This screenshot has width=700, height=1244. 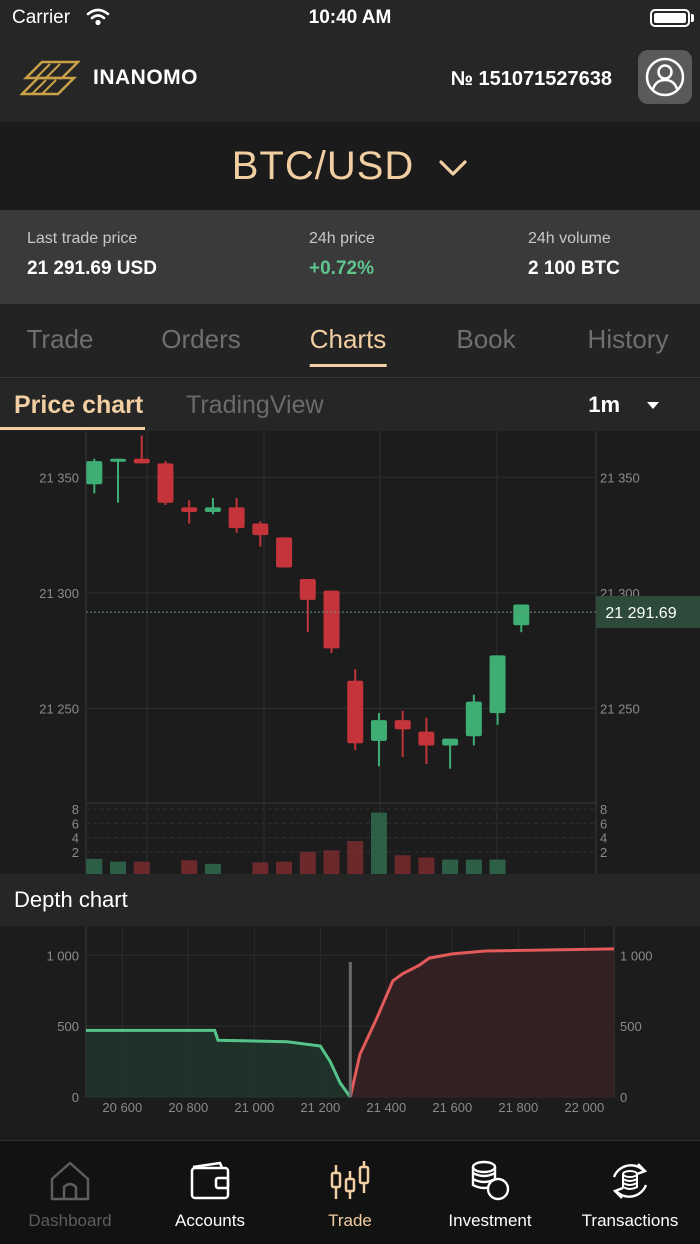 I want to click on interval-value: 1m, so click(x=604, y=404).